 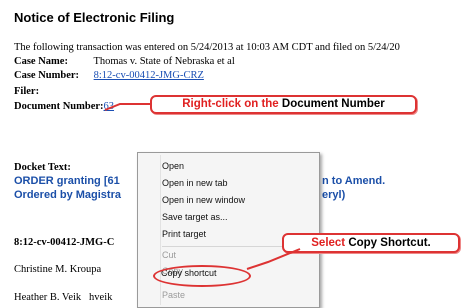 I want to click on right-click-callout-prefix: Right-click on the, so click(x=232, y=104).